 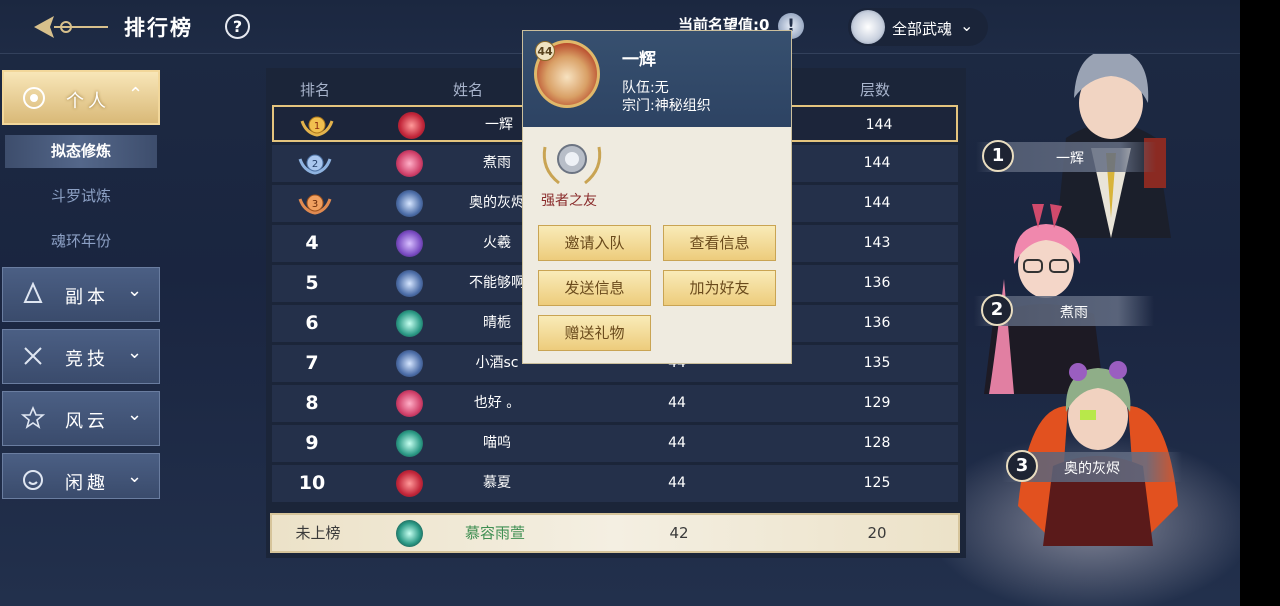 I want to click on rank-number: 6, so click(x=312, y=323).